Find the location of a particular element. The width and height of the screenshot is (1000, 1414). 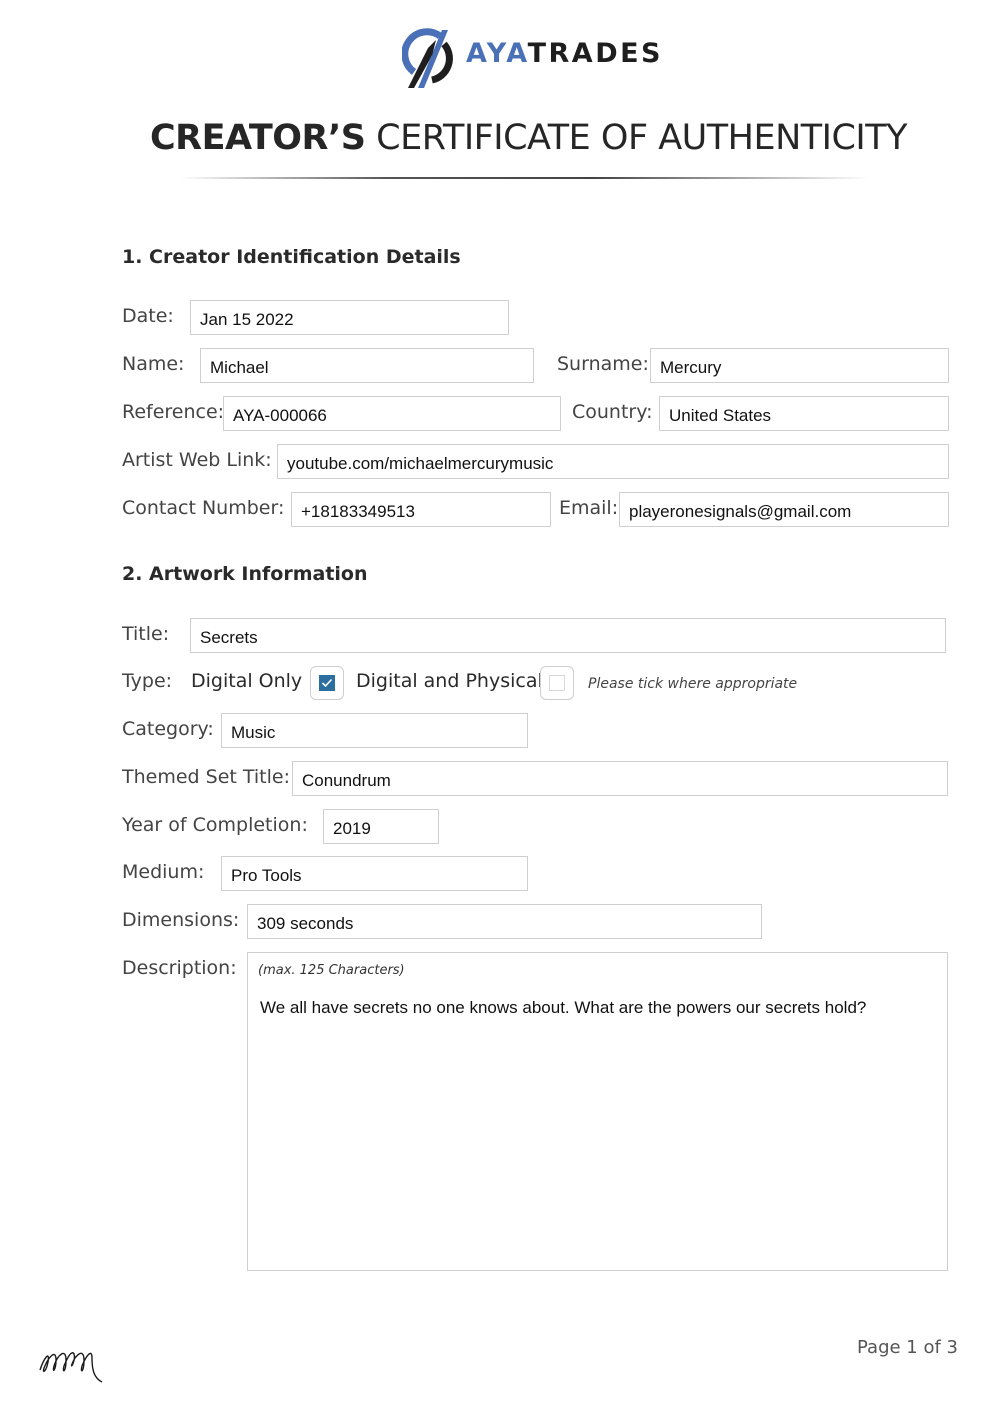

contact-field: +18183349513 is located at coordinates (421, 509).